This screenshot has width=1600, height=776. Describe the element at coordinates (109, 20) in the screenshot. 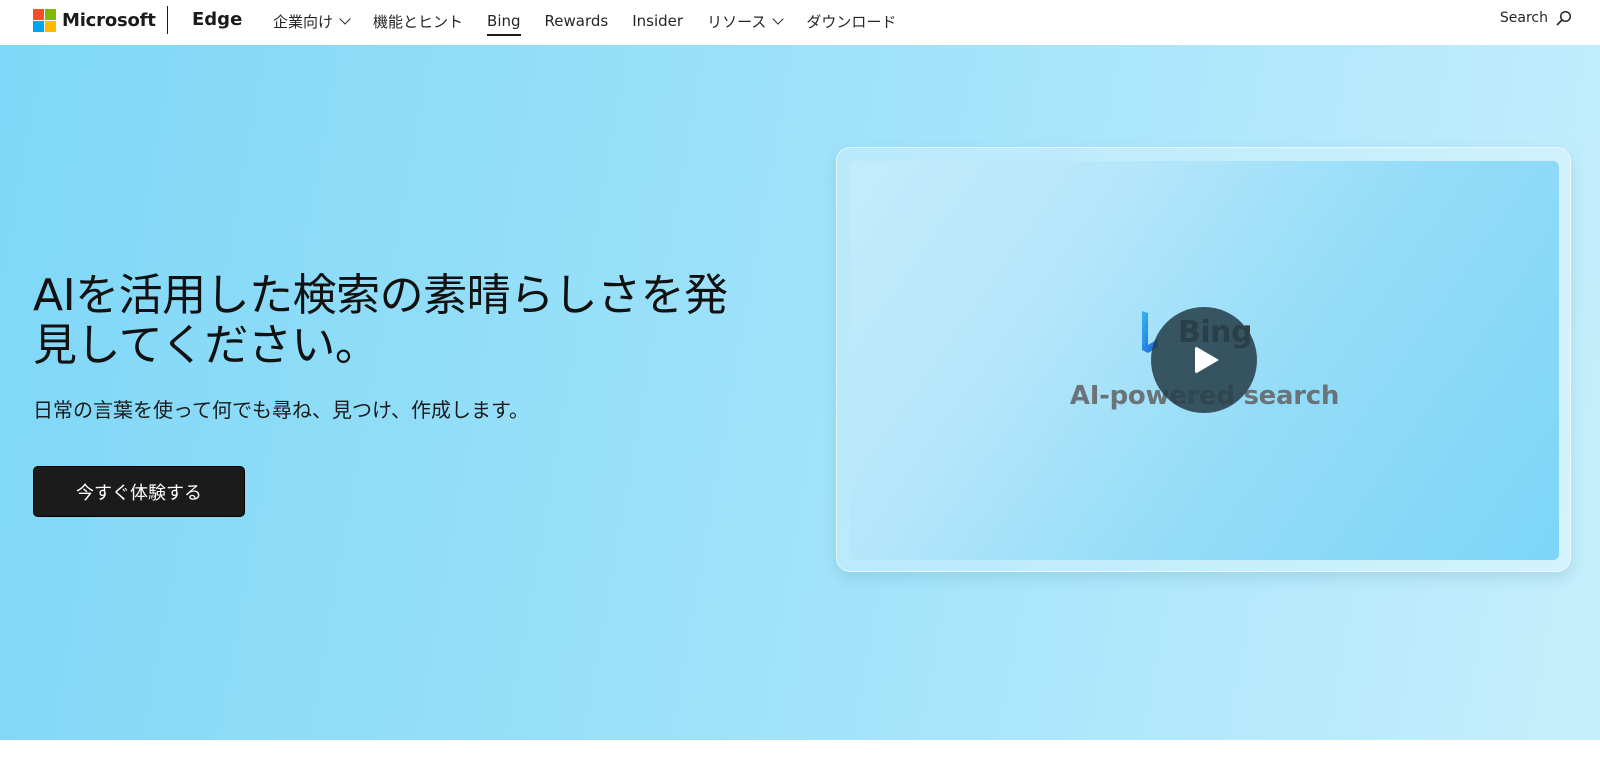

I see `microsoft-wordmark: Microsoft` at that location.